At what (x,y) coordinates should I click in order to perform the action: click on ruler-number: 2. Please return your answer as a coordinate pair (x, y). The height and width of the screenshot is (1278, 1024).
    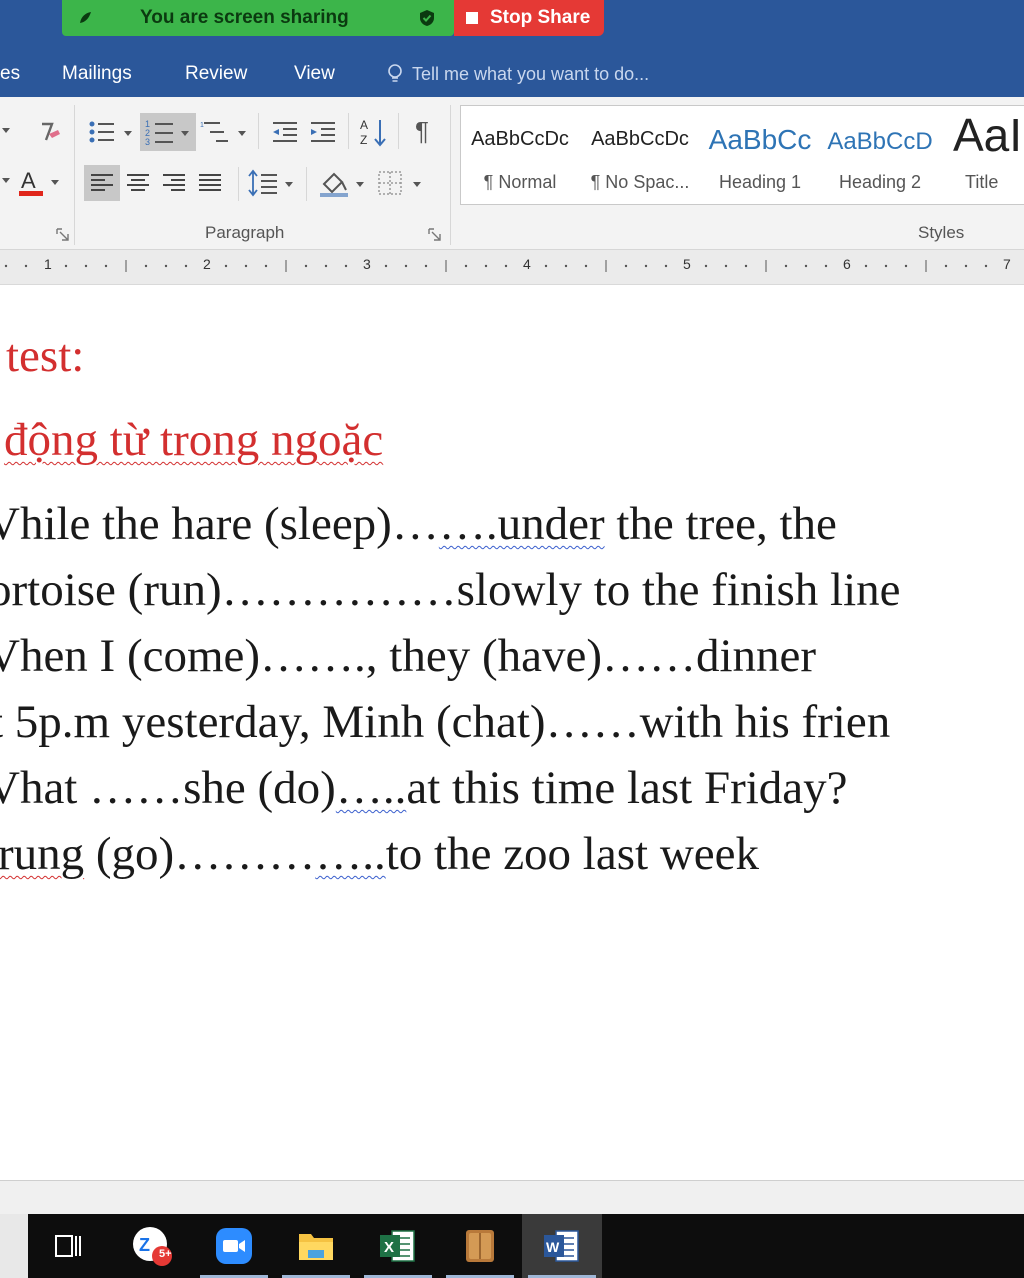
    Looking at the image, I should click on (207, 264).